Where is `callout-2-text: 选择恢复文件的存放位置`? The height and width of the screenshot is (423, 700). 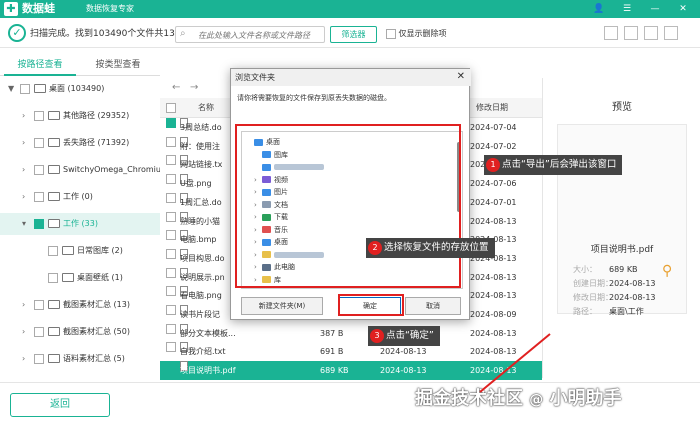
callout-2-text: 选择恢复文件的存放位置 is located at coordinates (436, 247).